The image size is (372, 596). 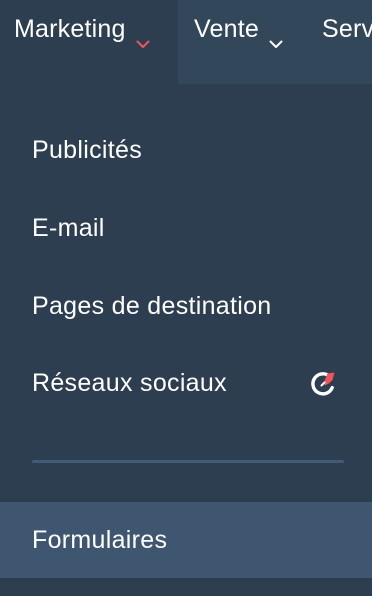 I want to click on nav-service: Service, so click(x=339, y=42).